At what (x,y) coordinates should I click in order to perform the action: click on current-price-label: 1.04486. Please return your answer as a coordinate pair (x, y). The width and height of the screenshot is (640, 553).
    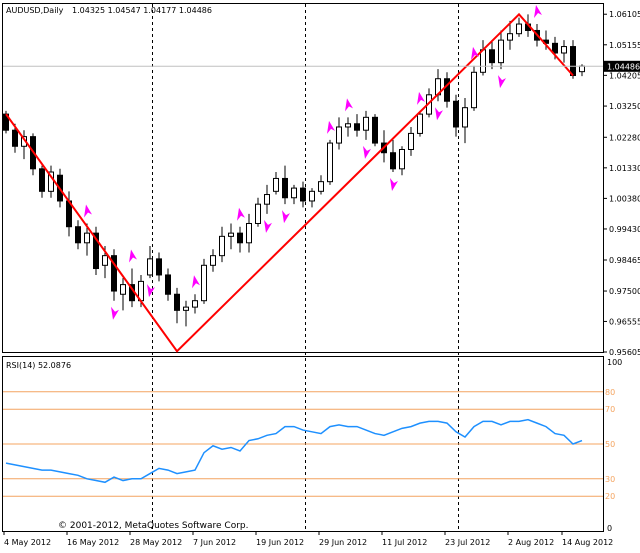
    Looking at the image, I should click on (623, 66).